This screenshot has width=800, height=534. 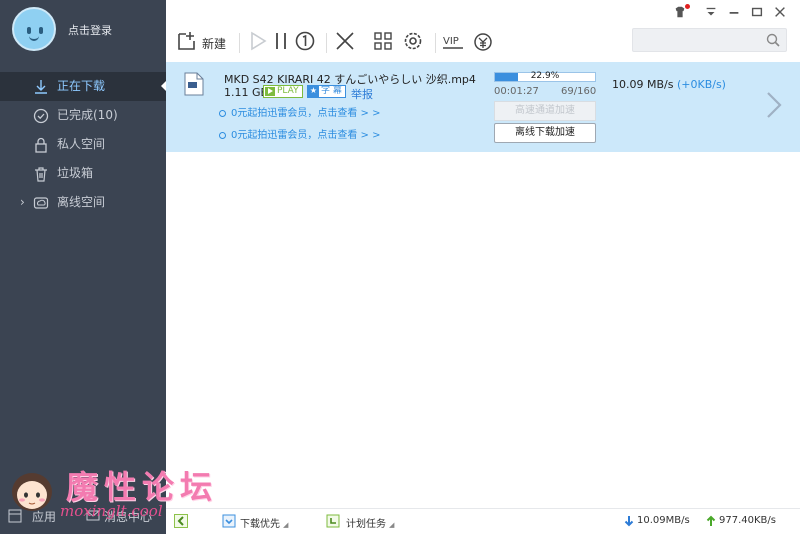 I want to click on grid-icon, so click(x=383, y=41).